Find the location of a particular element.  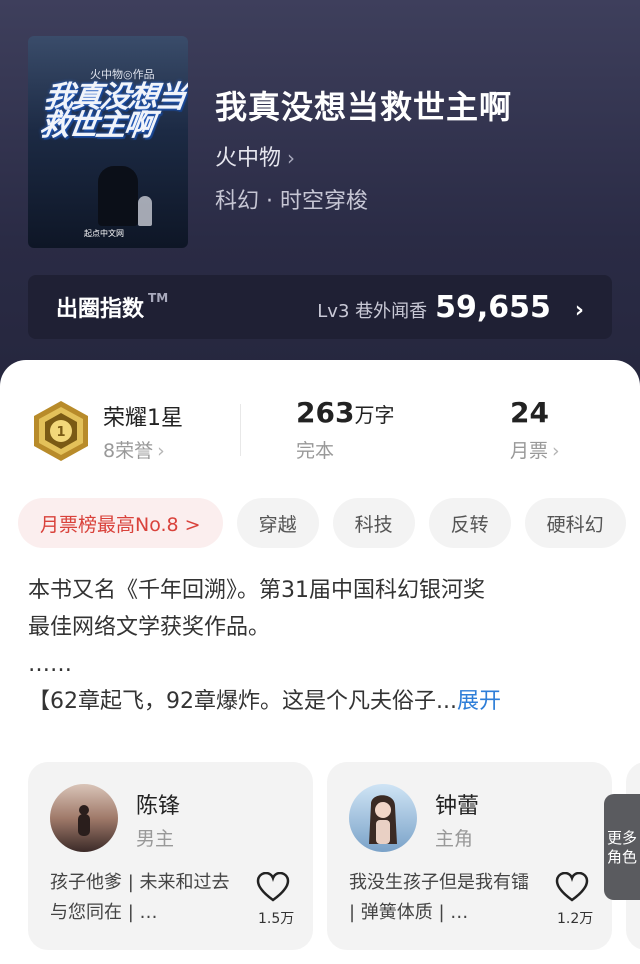

tag-chip: 科技 is located at coordinates (373, 523).